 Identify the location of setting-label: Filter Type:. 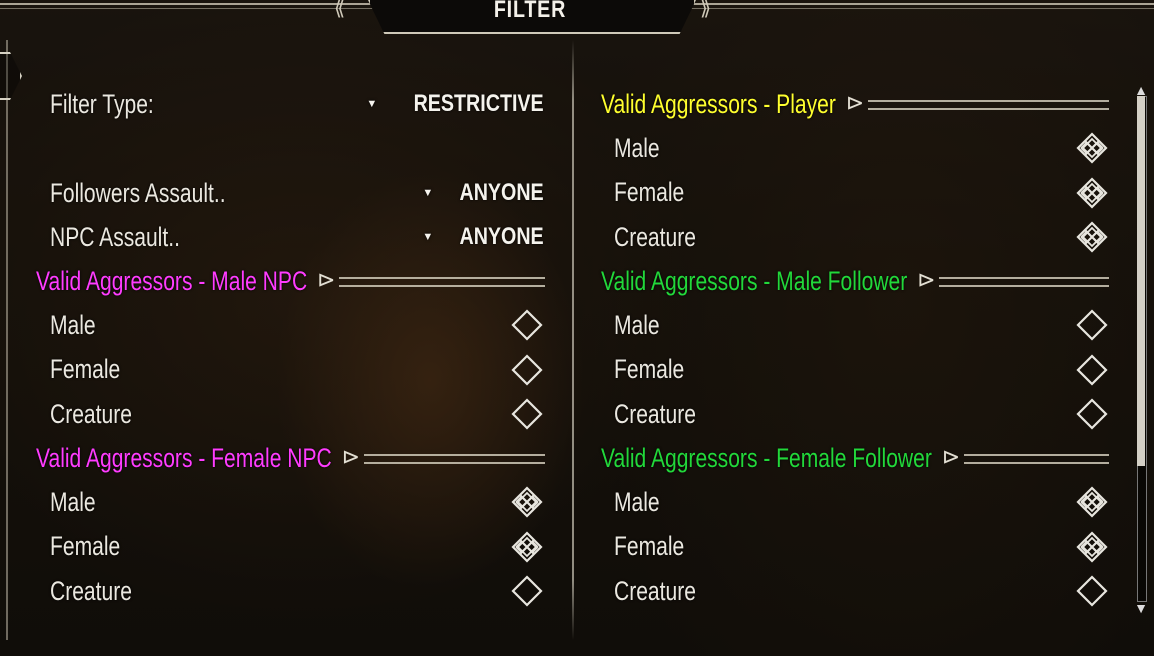
(102, 103).